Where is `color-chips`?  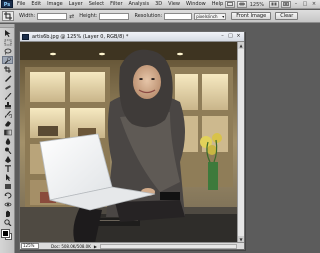 color-chips is located at coordinates (7, 235).